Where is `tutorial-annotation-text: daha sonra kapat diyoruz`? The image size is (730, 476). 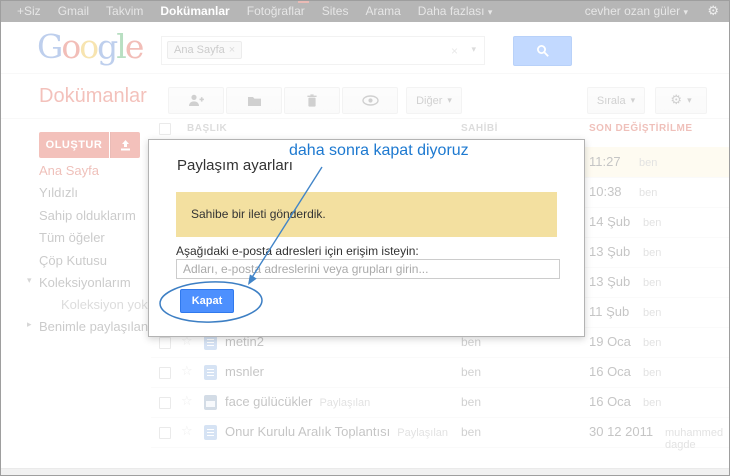
tutorial-annotation-text: daha sonra kapat diyoruz is located at coordinates (379, 150).